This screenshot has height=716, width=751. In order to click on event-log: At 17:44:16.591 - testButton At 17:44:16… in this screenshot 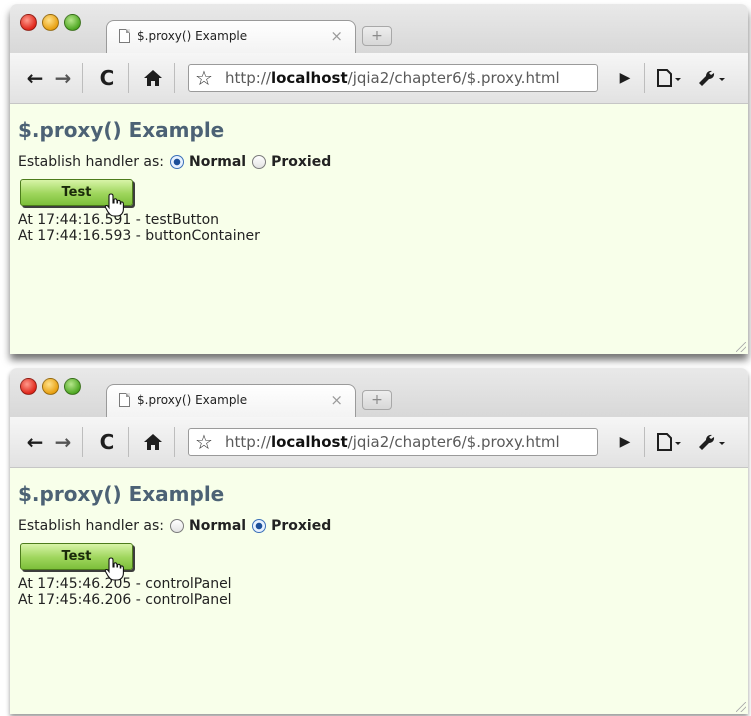, I will do `click(139, 228)`.